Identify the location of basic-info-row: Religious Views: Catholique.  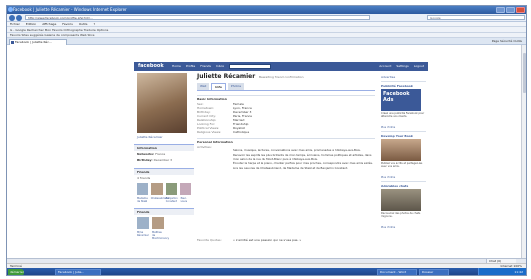
(223, 132).